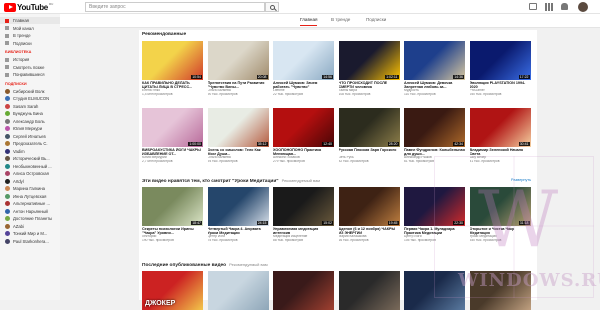 Image resolution: width=600 pixels, height=310 pixels. What do you see at coordinates (172, 60) in the screenshot?
I see `video-thumbnail: 10:54` at bounding box center [172, 60].